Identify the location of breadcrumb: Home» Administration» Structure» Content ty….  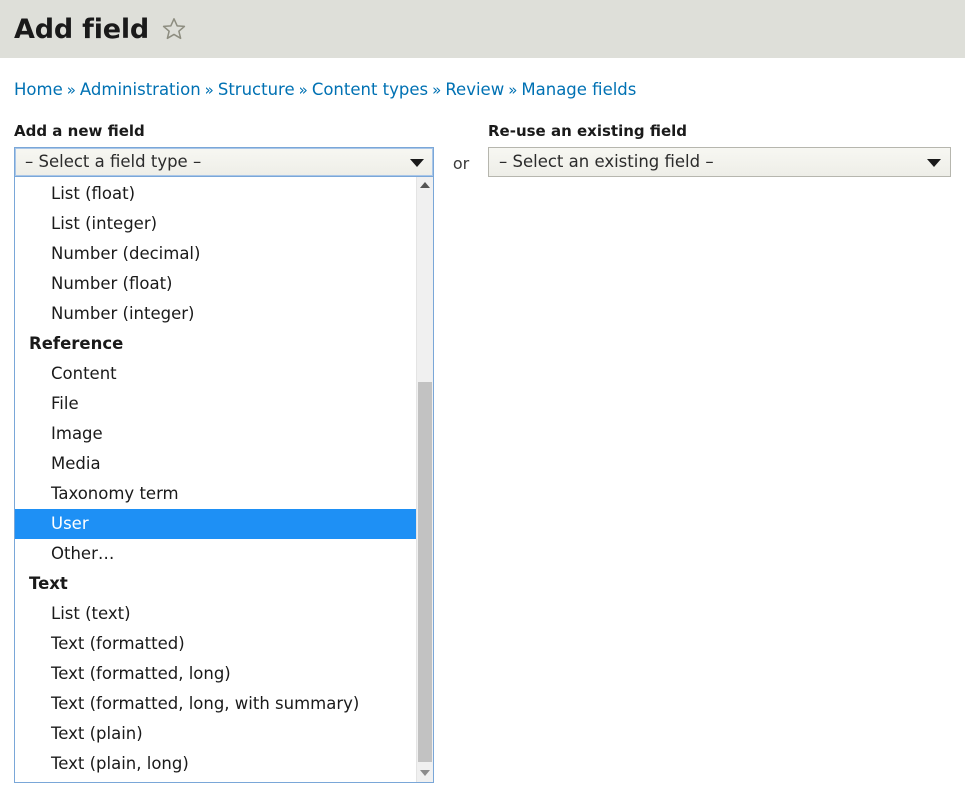
(482, 79).